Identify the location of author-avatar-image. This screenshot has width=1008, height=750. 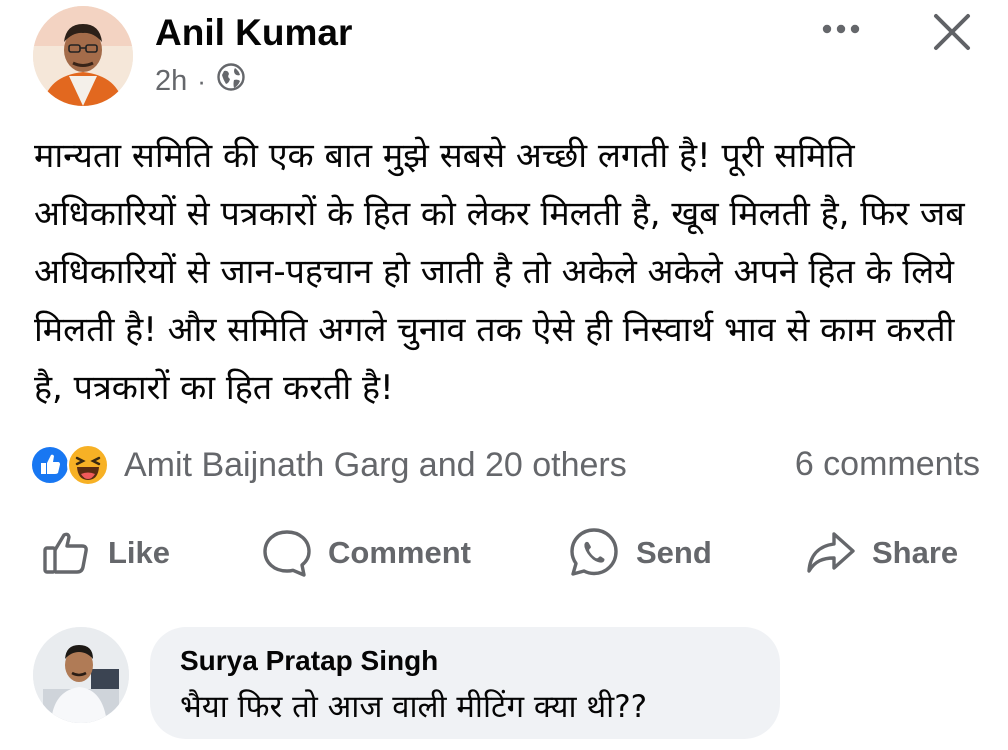
(83, 56).